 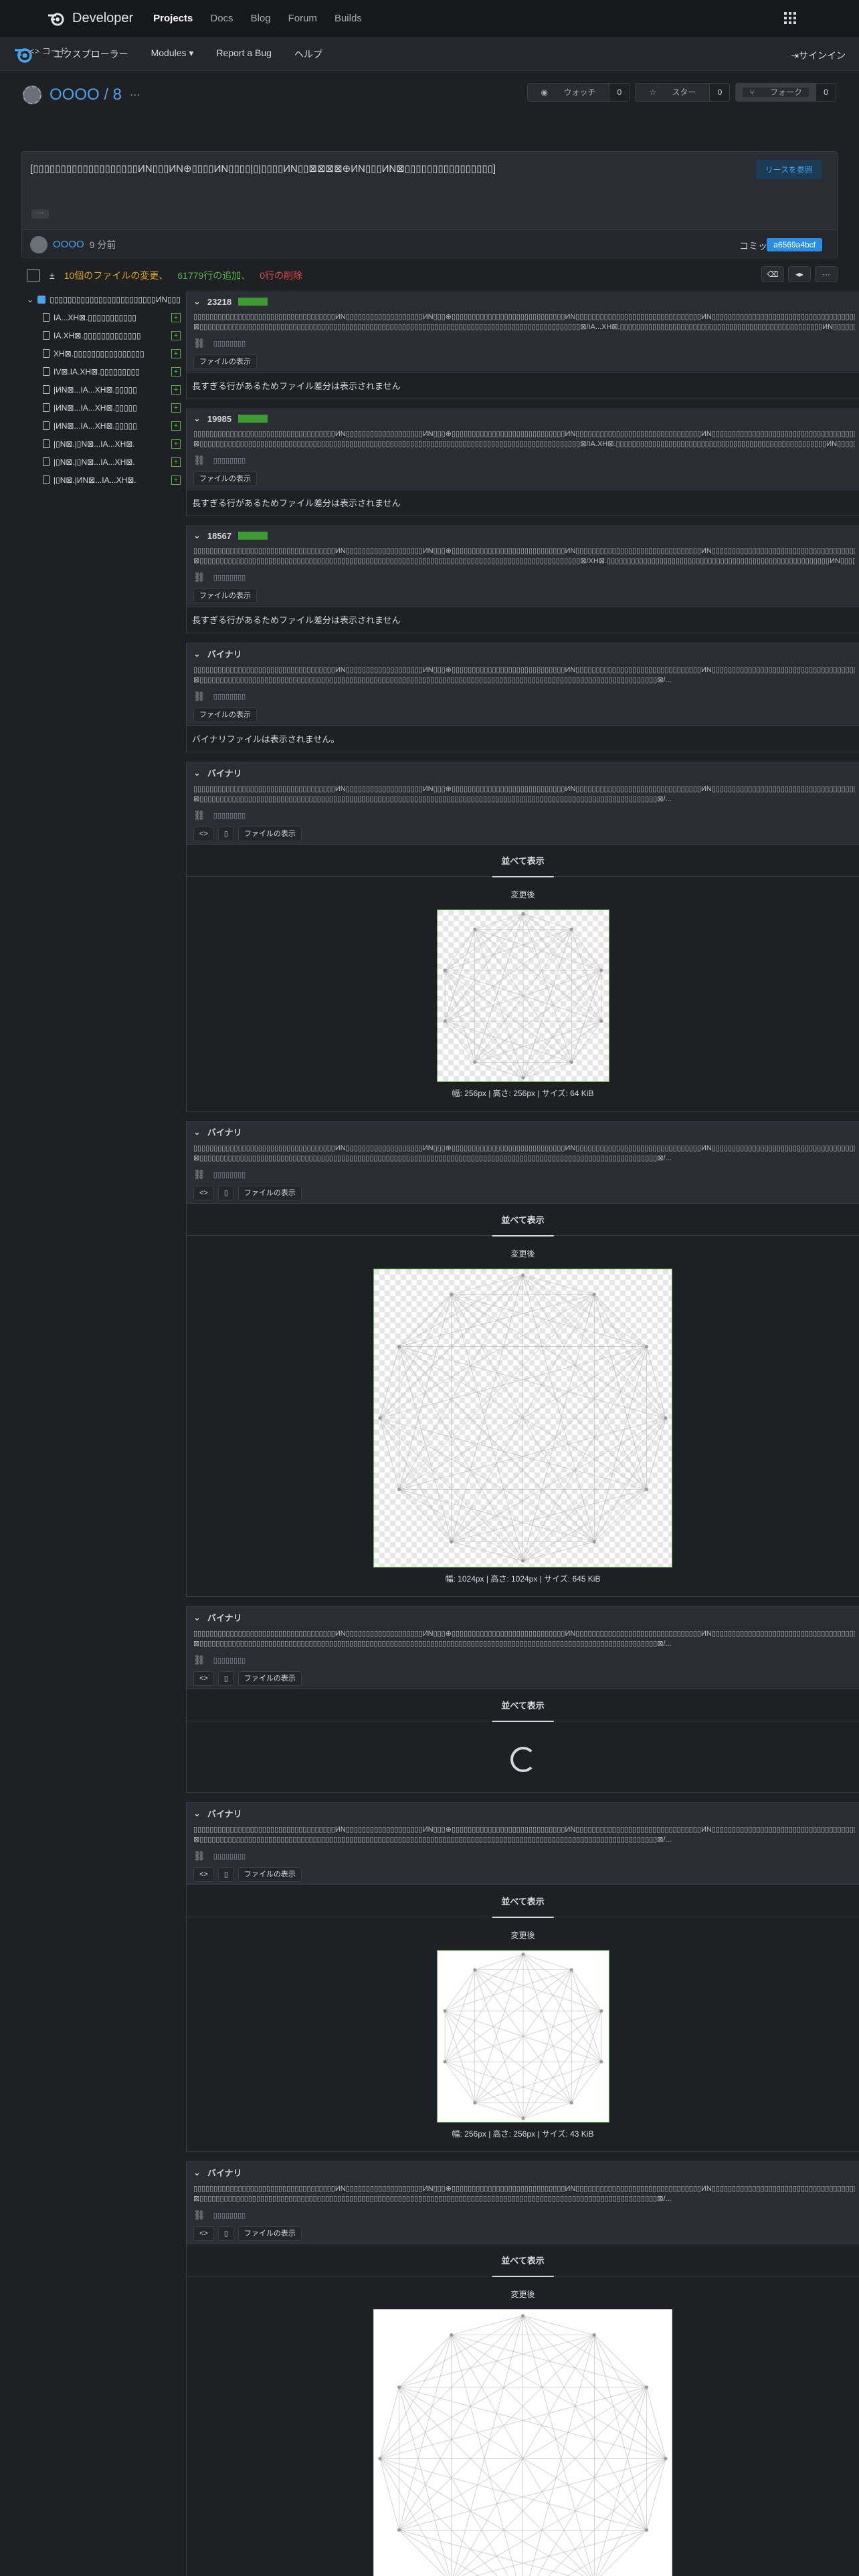 What do you see at coordinates (86, 95) in the screenshot?
I see `repo-title: OOOO / 8` at bounding box center [86, 95].